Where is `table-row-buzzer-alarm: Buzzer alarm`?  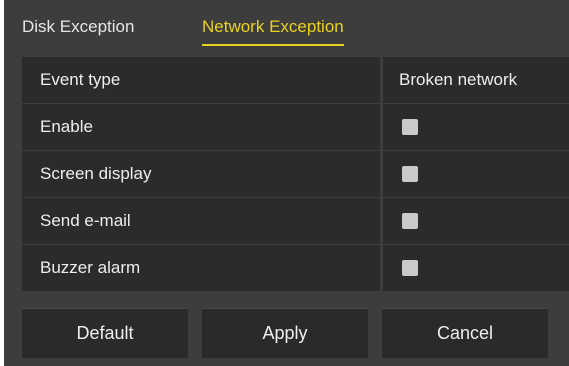
table-row-buzzer-alarm: Buzzer alarm is located at coordinates (295, 268).